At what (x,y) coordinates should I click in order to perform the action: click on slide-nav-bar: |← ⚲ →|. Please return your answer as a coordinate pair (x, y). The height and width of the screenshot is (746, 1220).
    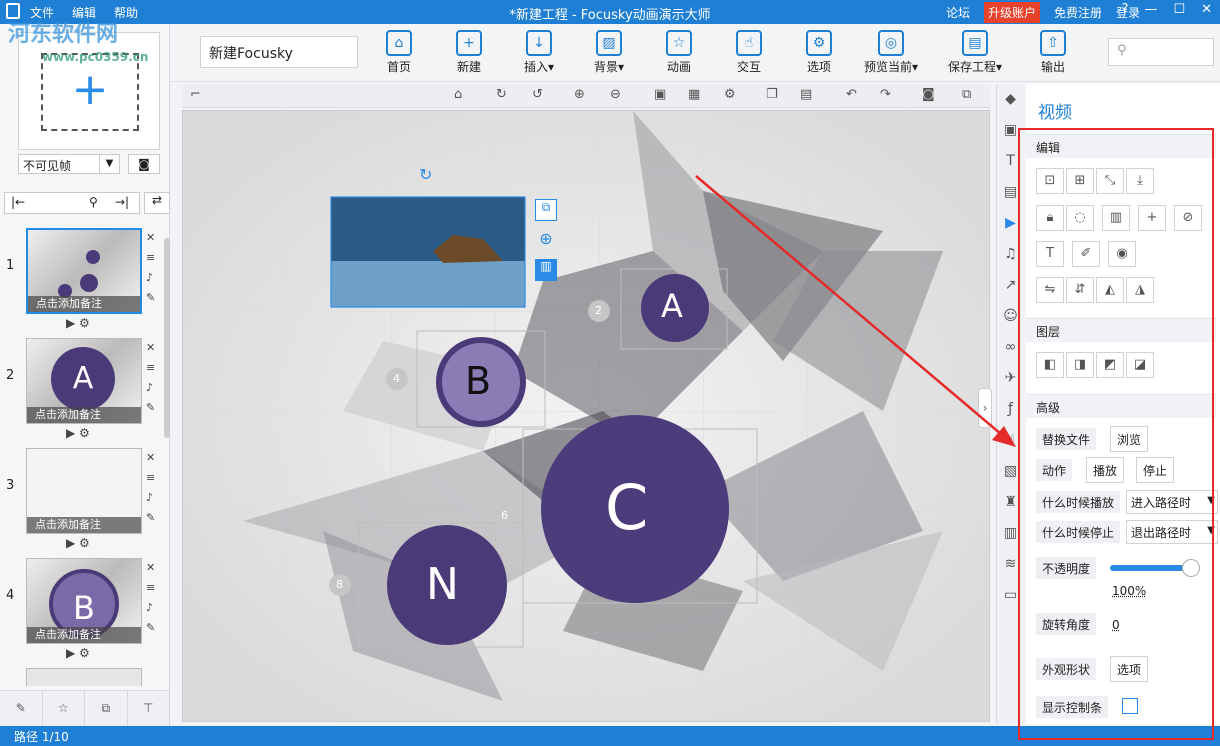
    Looking at the image, I should click on (72, 203).